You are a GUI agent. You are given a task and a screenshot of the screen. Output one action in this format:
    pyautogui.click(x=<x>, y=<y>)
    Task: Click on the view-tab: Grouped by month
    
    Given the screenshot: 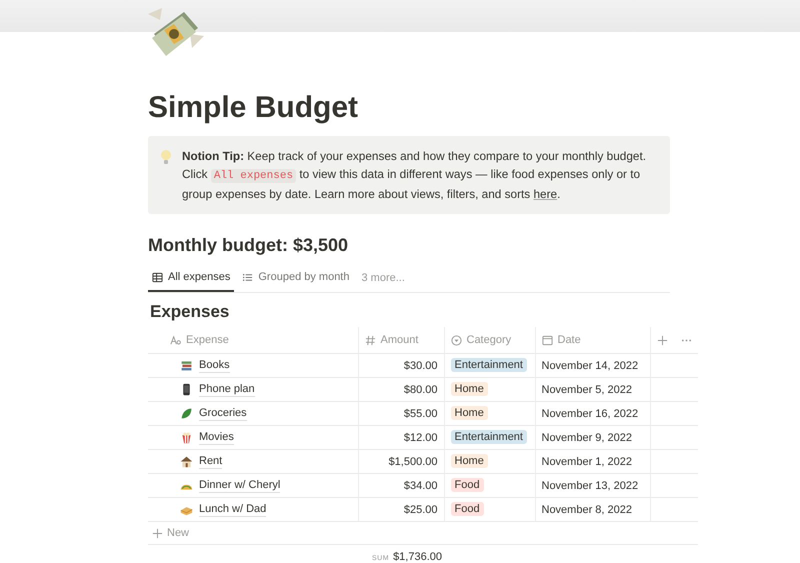 What is the action you would take?
    pyautogui.click(x=296, y=278)
    